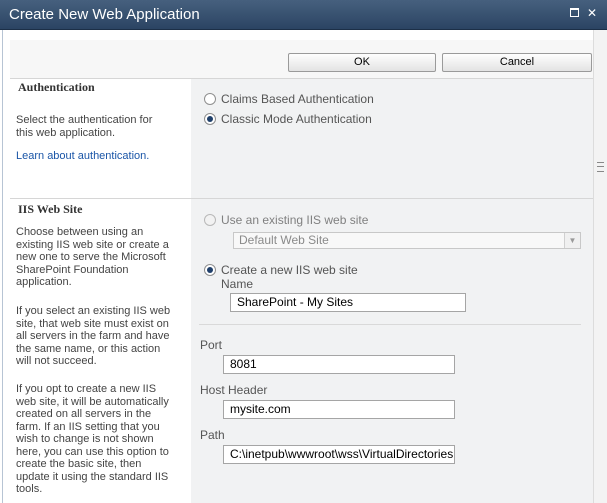 The image size is (607, 503). What do you see at coordinates (339, 364) in the screenshot?
I see `port-input: 8081` at bounding box center [339, 364].